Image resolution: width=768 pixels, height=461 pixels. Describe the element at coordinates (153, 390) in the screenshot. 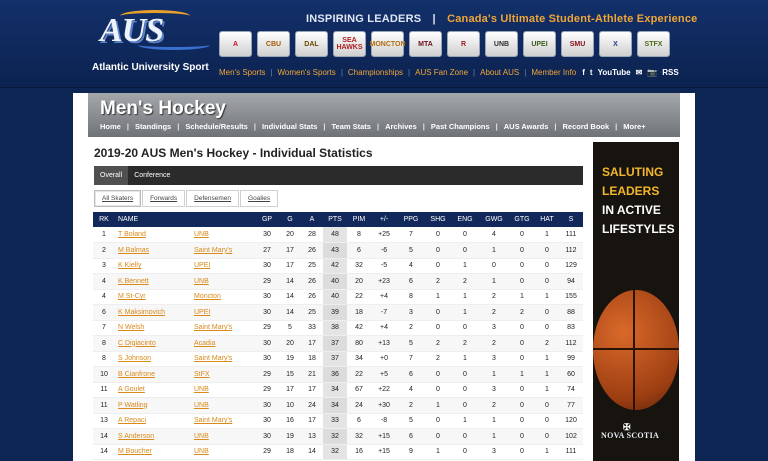

I see `player-link: A Goulet` at that location.